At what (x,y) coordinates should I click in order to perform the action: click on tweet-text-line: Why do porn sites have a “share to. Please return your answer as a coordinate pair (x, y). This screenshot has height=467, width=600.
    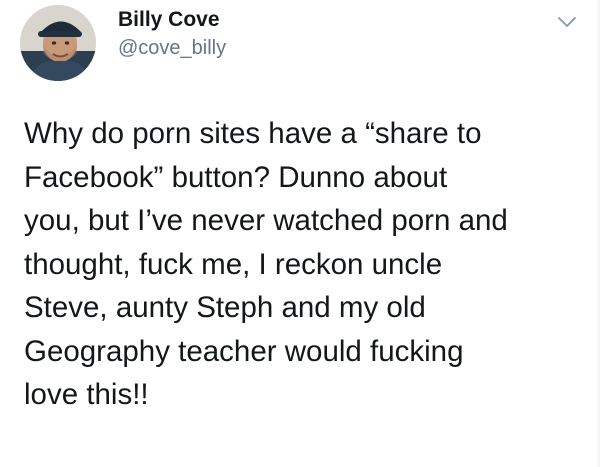
    Looking at the image, I should click on (253, 133).